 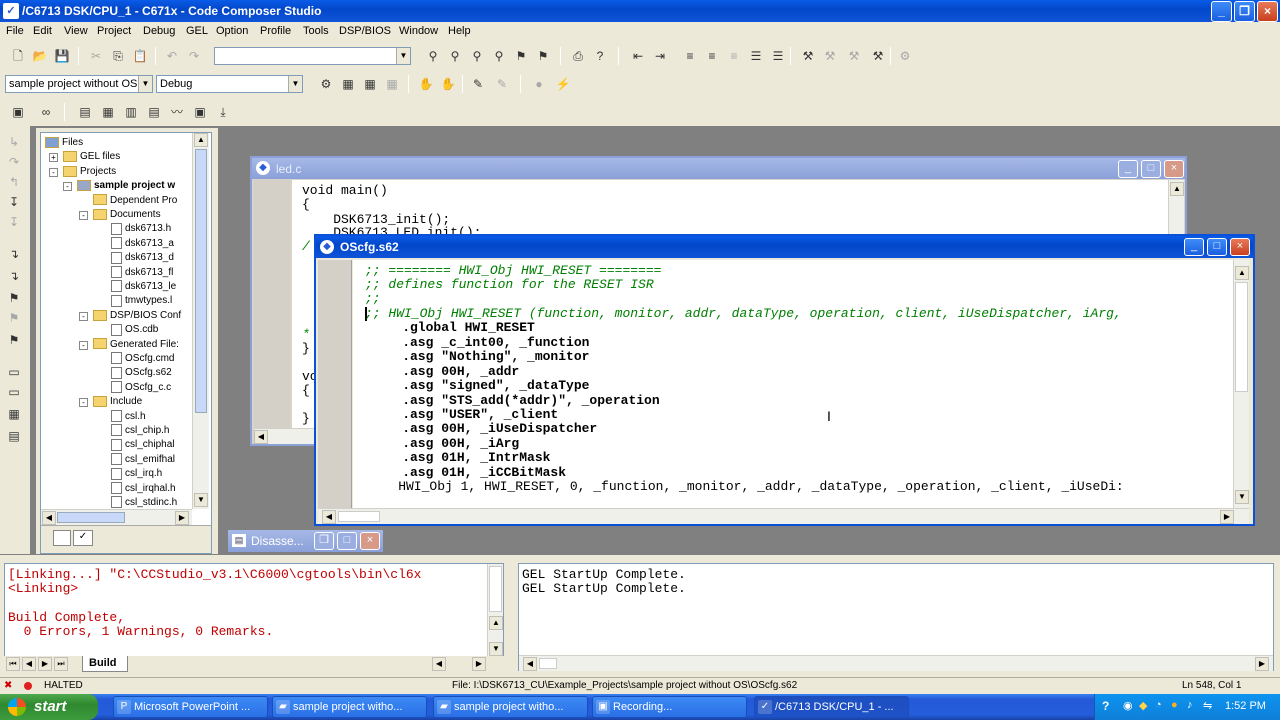 I want to click on incremental-build-icon: ▦, so click(x=348, y=84).